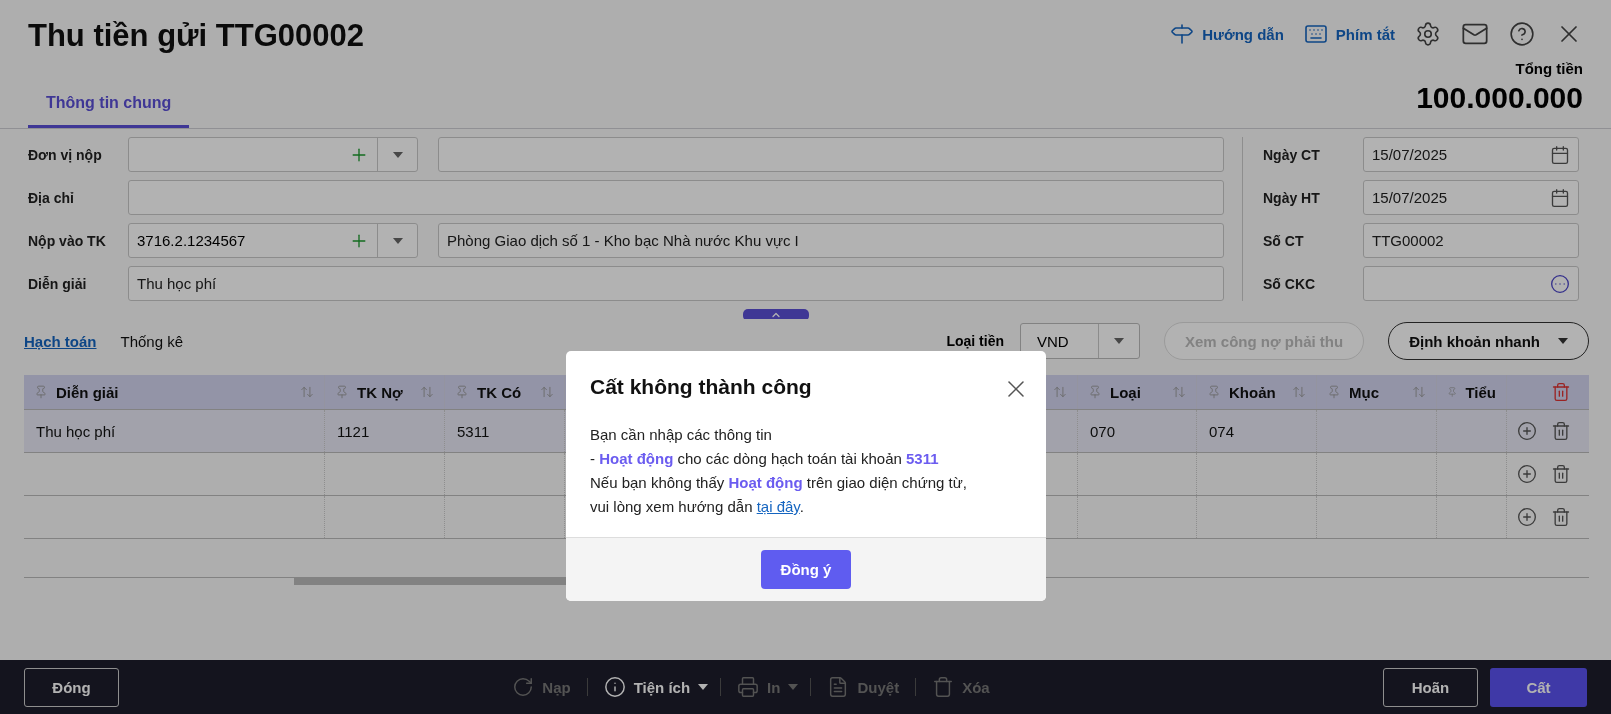  Describe the element at coordinates (523, 687) in the screenshot. I see `reload-icon` at that location.